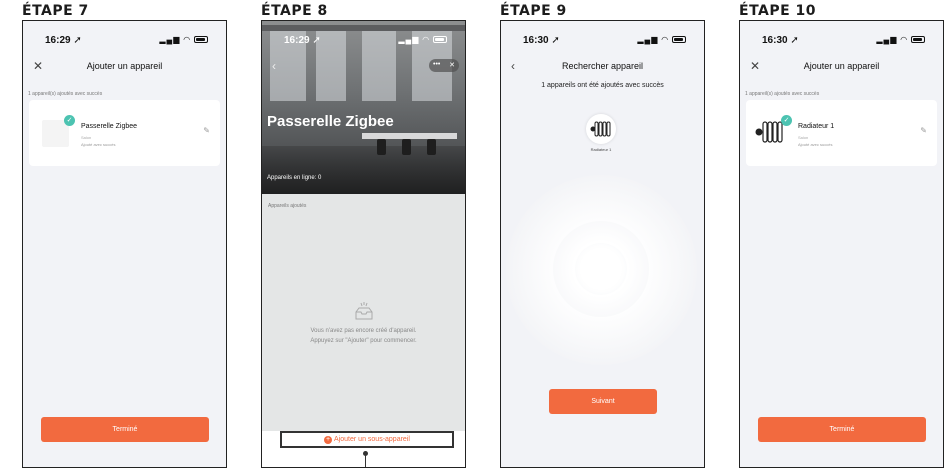 This screenshot has height=472, width=949. I want to click on radiator-icon, so click(600, 129).